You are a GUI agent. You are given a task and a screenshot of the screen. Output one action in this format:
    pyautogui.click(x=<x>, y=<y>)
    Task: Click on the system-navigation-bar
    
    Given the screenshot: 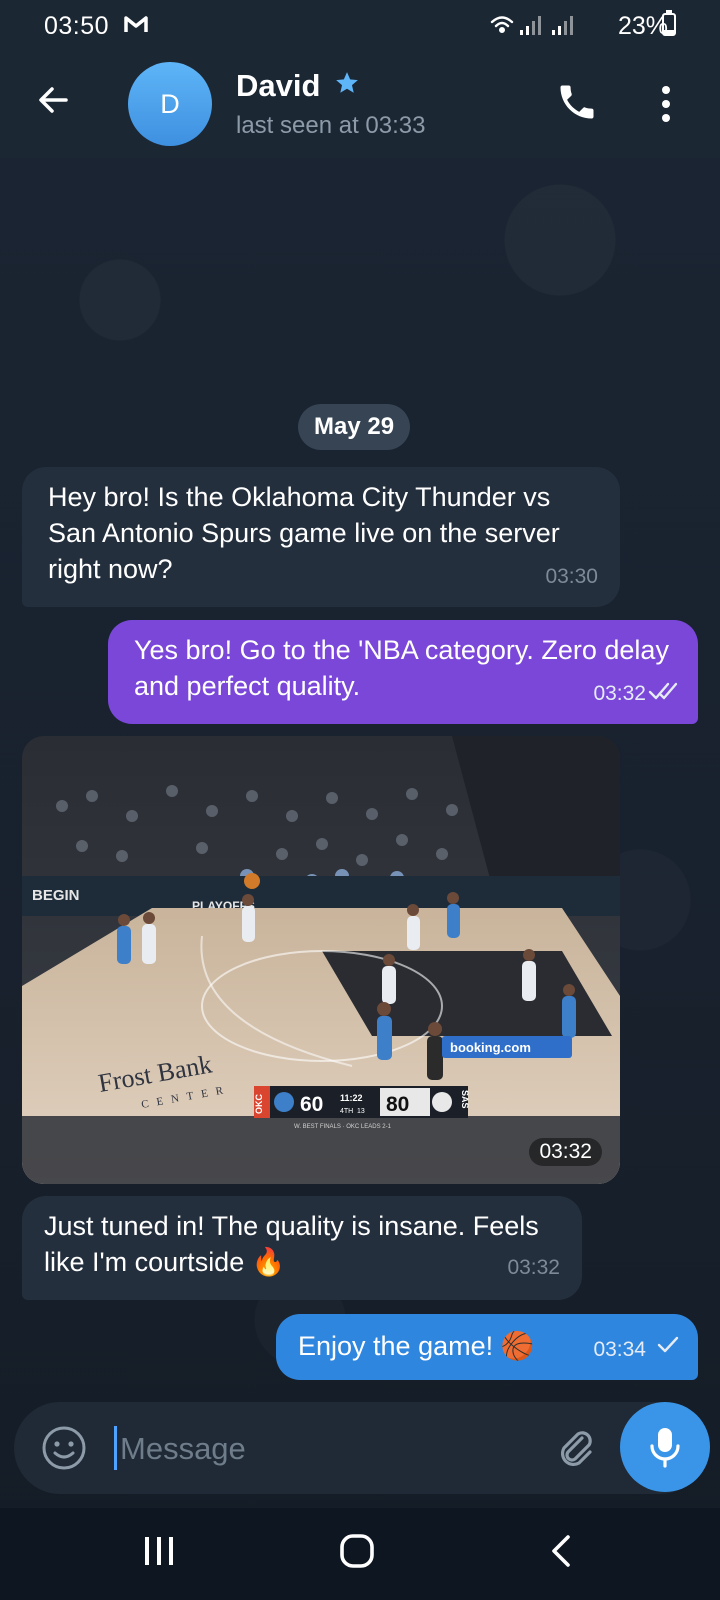 What is the action you would take?
    pyautogui.click(x=360, y=1554)
    